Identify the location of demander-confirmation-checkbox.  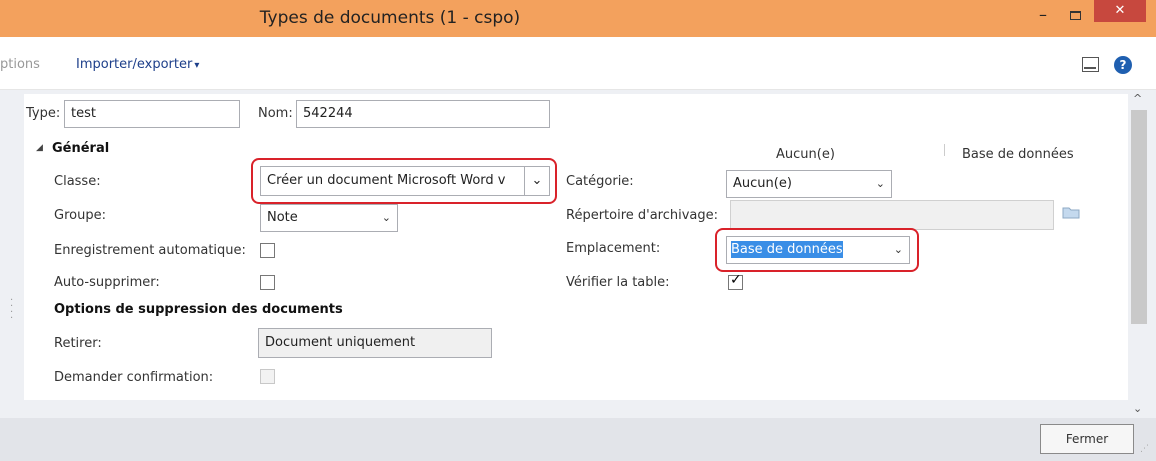
(267, 376).